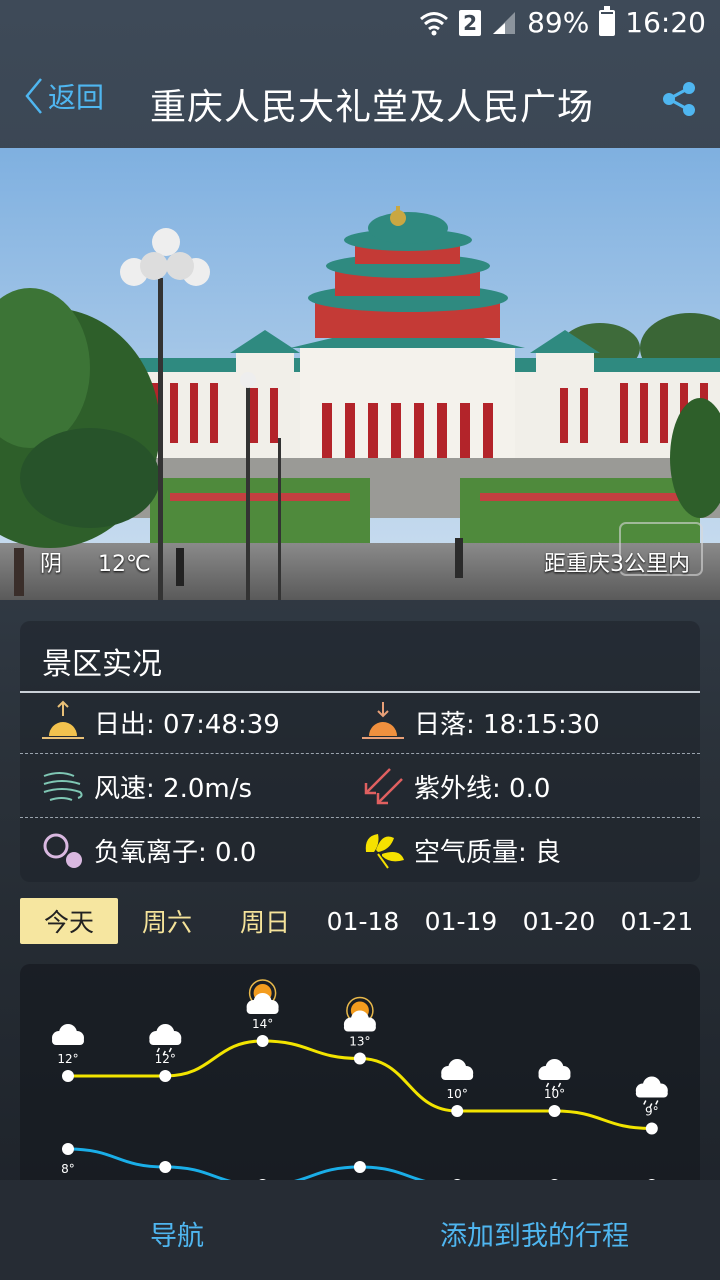 This screenshot has height=1280, width=720. I want to click on battery-icon, so click(607, 20).